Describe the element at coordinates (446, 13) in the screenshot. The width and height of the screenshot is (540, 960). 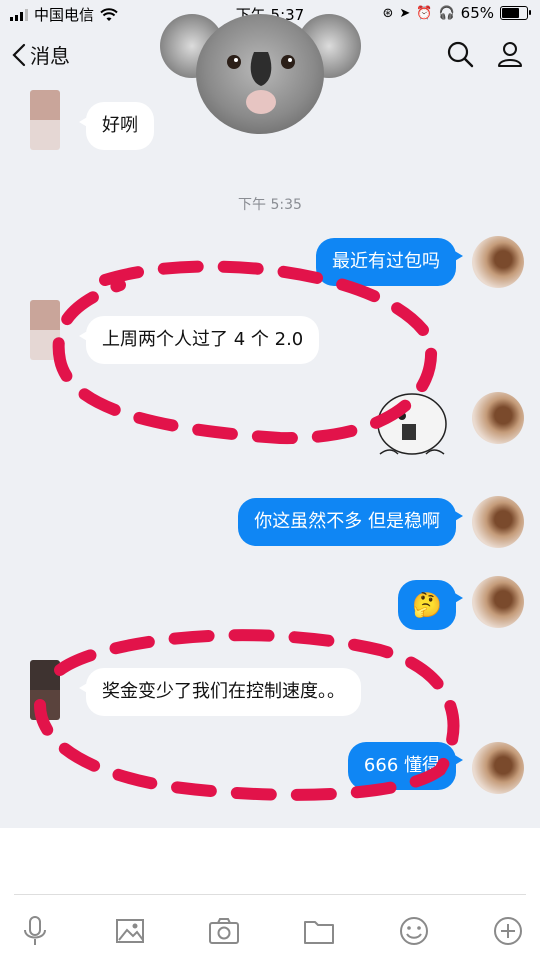
I see `headphones-icon: 🎧` at that location.